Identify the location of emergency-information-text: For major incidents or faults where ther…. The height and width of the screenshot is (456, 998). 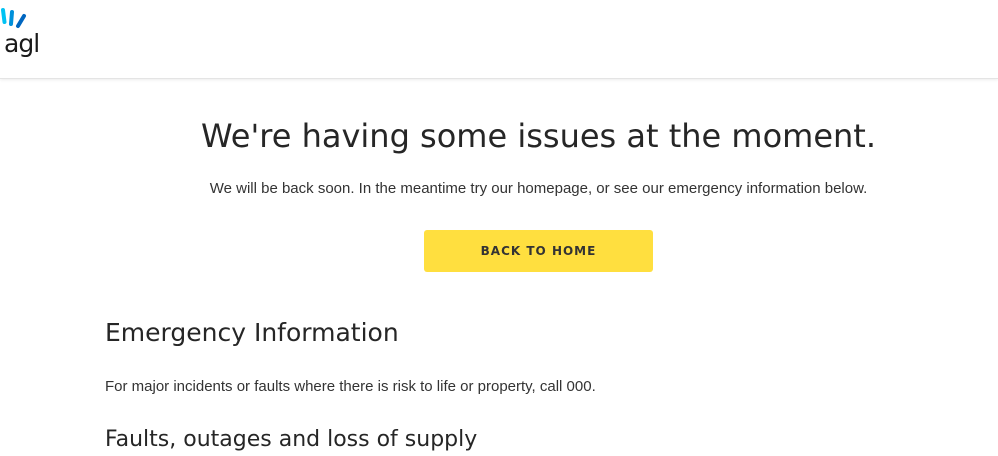
(350, 386).